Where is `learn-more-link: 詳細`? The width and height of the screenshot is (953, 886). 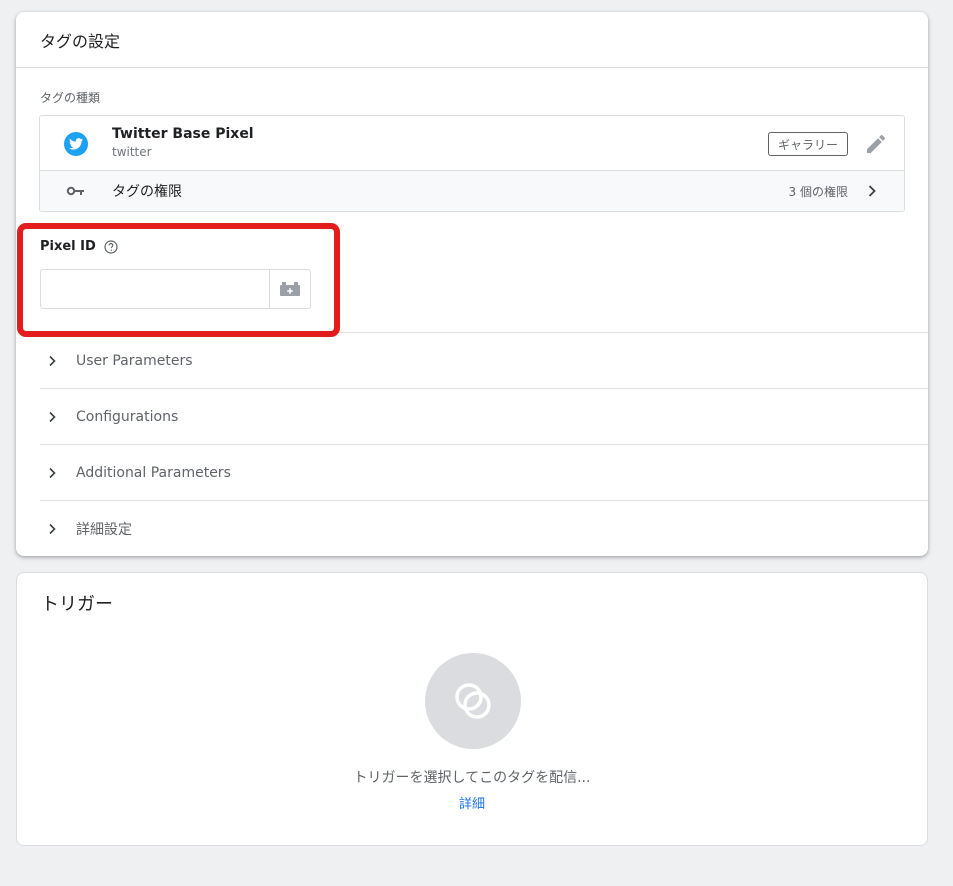
learn-more-link: 詳細 is located at coordinates (472, 802).